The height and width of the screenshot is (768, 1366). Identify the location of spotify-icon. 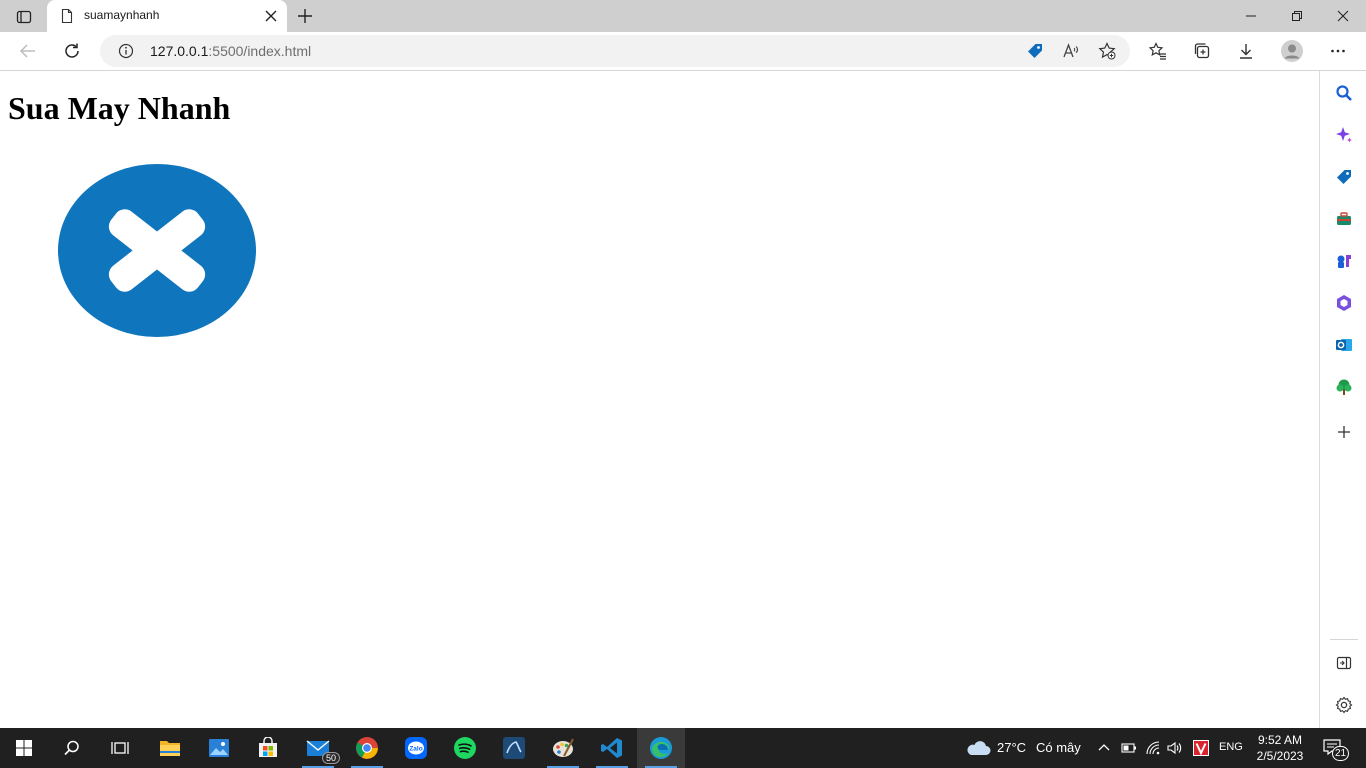
(465, 748).